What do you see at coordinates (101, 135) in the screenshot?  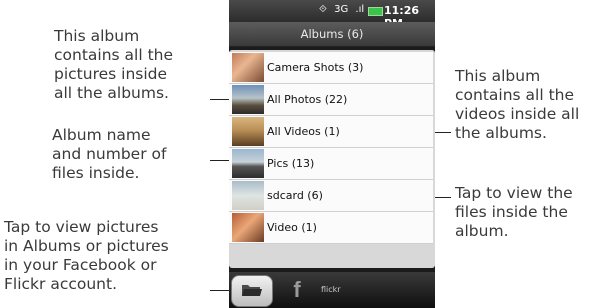 I see `annotation-line: Album name` at bounding box center [101, 135].